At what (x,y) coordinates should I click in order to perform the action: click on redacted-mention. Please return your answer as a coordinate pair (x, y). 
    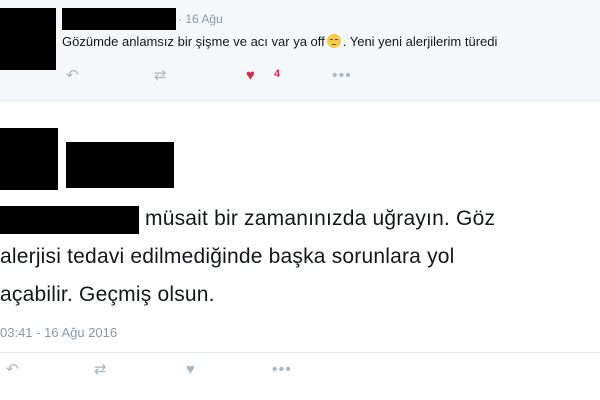
    Looking at the image, I should click on (69, 220).